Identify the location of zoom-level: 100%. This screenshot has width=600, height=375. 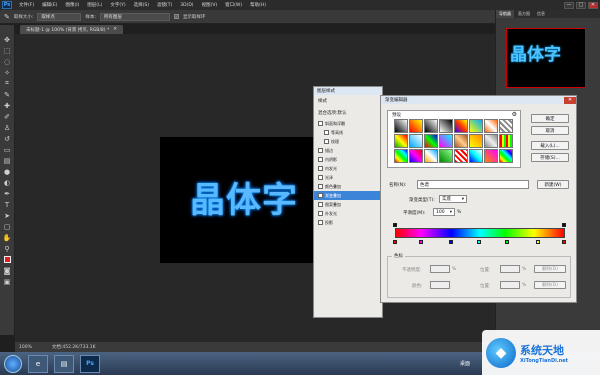
(25, 347).